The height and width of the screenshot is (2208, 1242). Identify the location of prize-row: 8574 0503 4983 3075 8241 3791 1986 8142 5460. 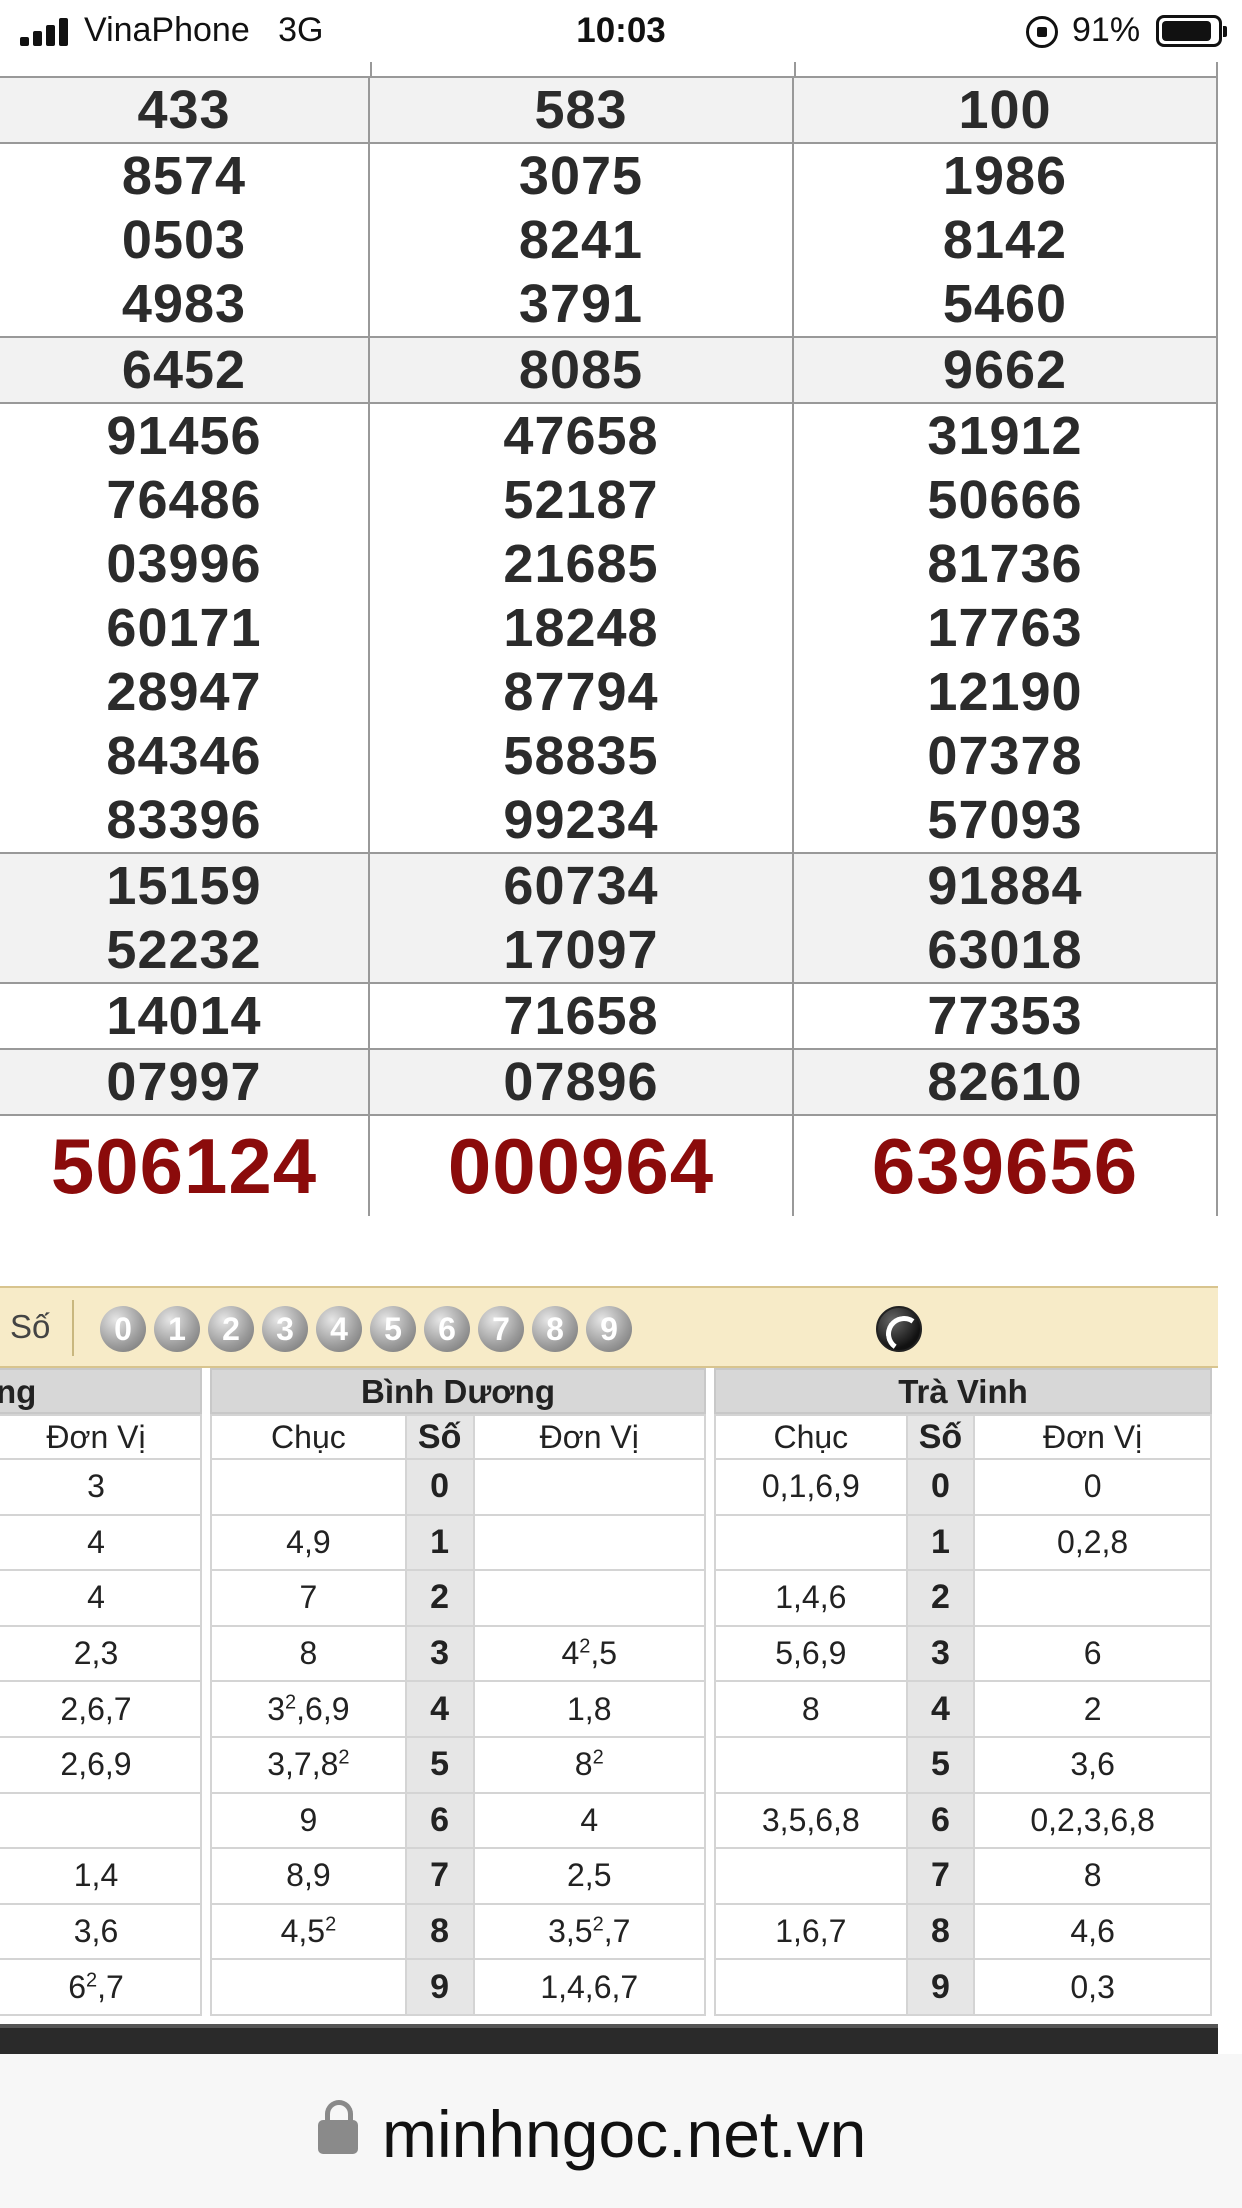
(608, 239).